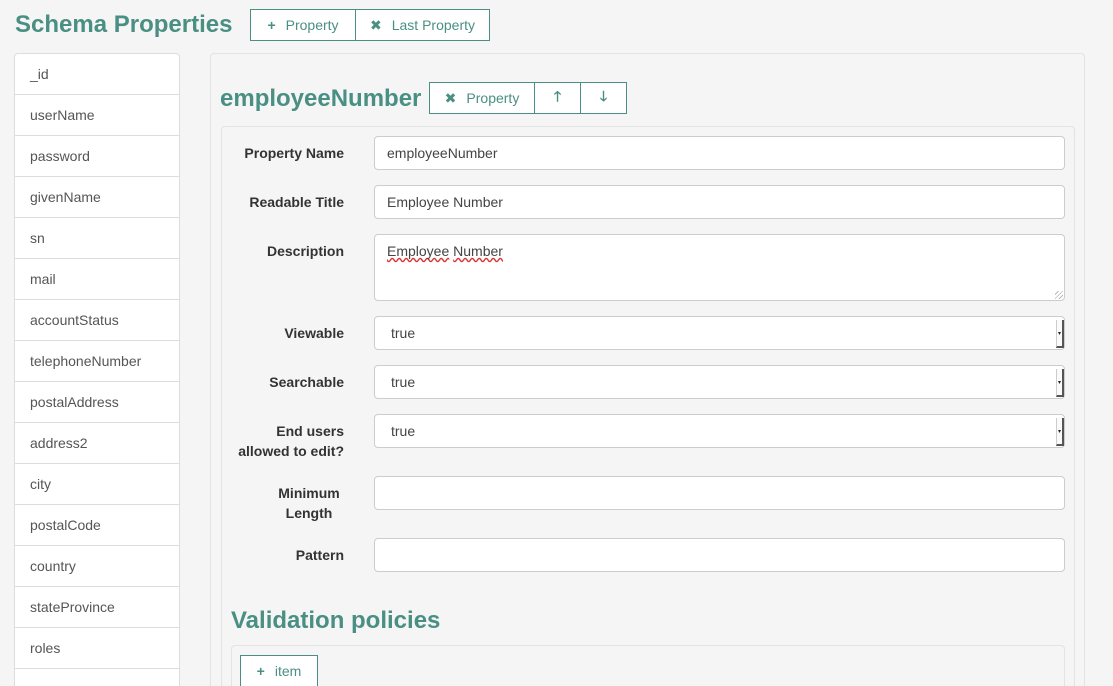  What do you see at coordinates (309, 503) in the screenshot?
I see `minimum-length-label: Minimum Length` at bounding box center [309, 503].